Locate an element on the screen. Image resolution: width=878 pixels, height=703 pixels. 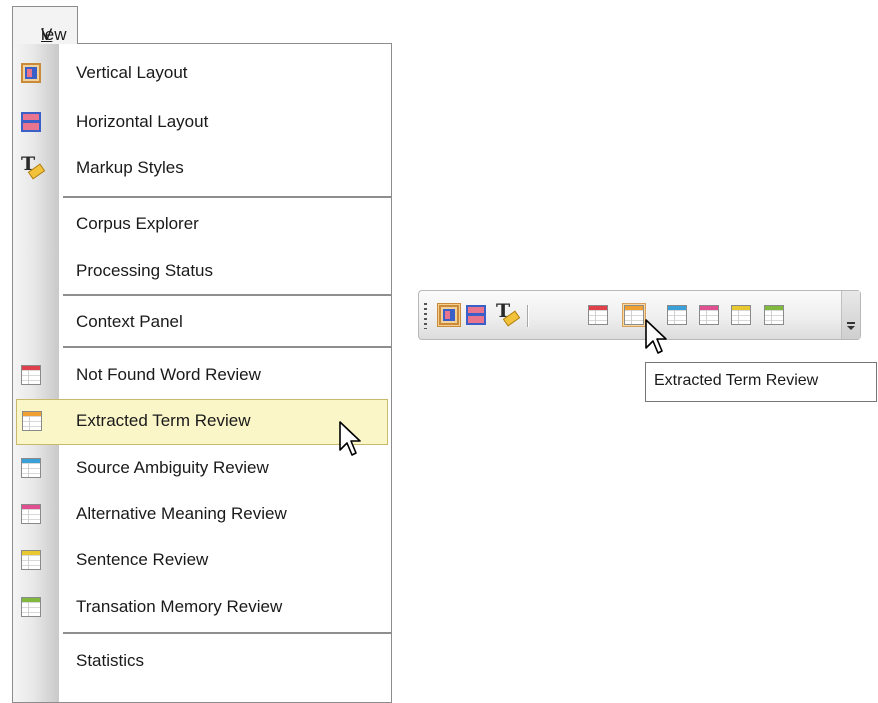
view-menu-title: View is located at coordinates (45, 25).